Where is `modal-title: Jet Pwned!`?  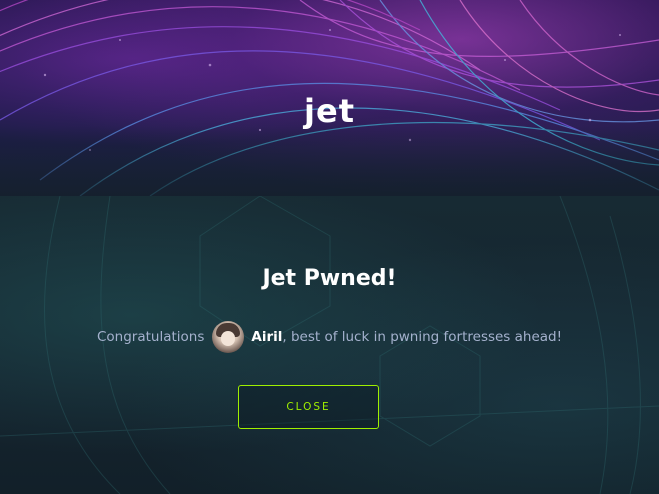
modal-title: Jet Pwned! is located at coordinates (329, 278).